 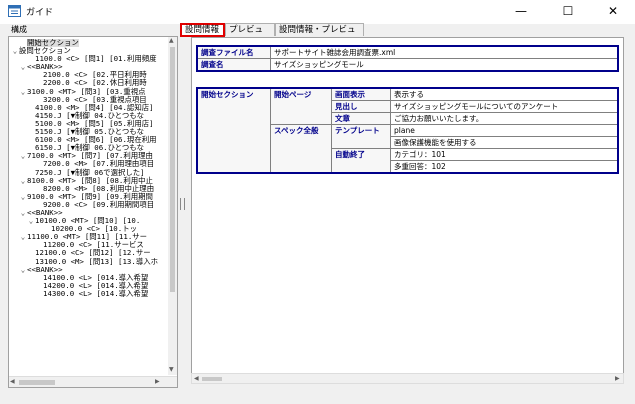 What do you see at coordinates (504, 154) in the screenshot?
I see `category-value: カテゴリ：101` at bounding box center [504, 154].